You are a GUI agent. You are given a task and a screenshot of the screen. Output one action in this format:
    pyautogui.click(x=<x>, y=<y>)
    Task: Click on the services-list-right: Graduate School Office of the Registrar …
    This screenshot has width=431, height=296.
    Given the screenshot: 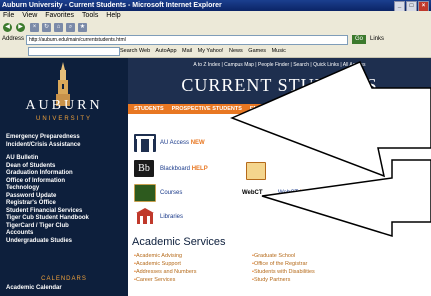 What is the action you would take?
    pyautogui.click(x=283, y=268)
    